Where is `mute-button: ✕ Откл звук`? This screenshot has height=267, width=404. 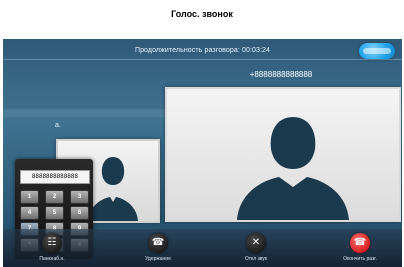
mute-button: ✕ Откл звук is located at coordinates (256, 248).